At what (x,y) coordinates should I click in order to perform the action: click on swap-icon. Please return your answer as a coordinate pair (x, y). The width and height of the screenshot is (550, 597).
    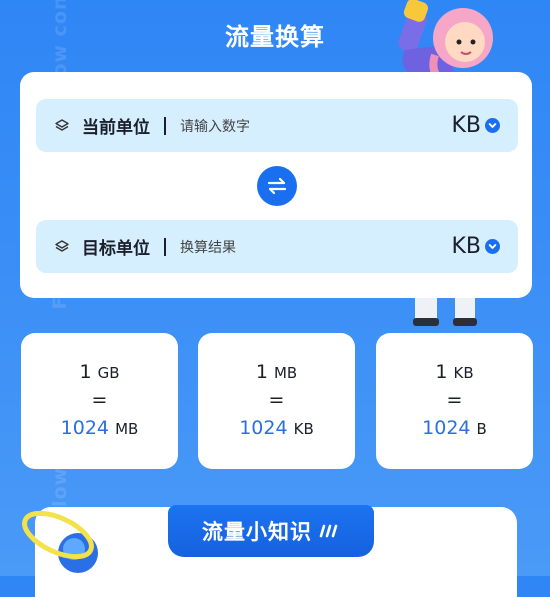
    Looking at the image, I should click on (277, 186).